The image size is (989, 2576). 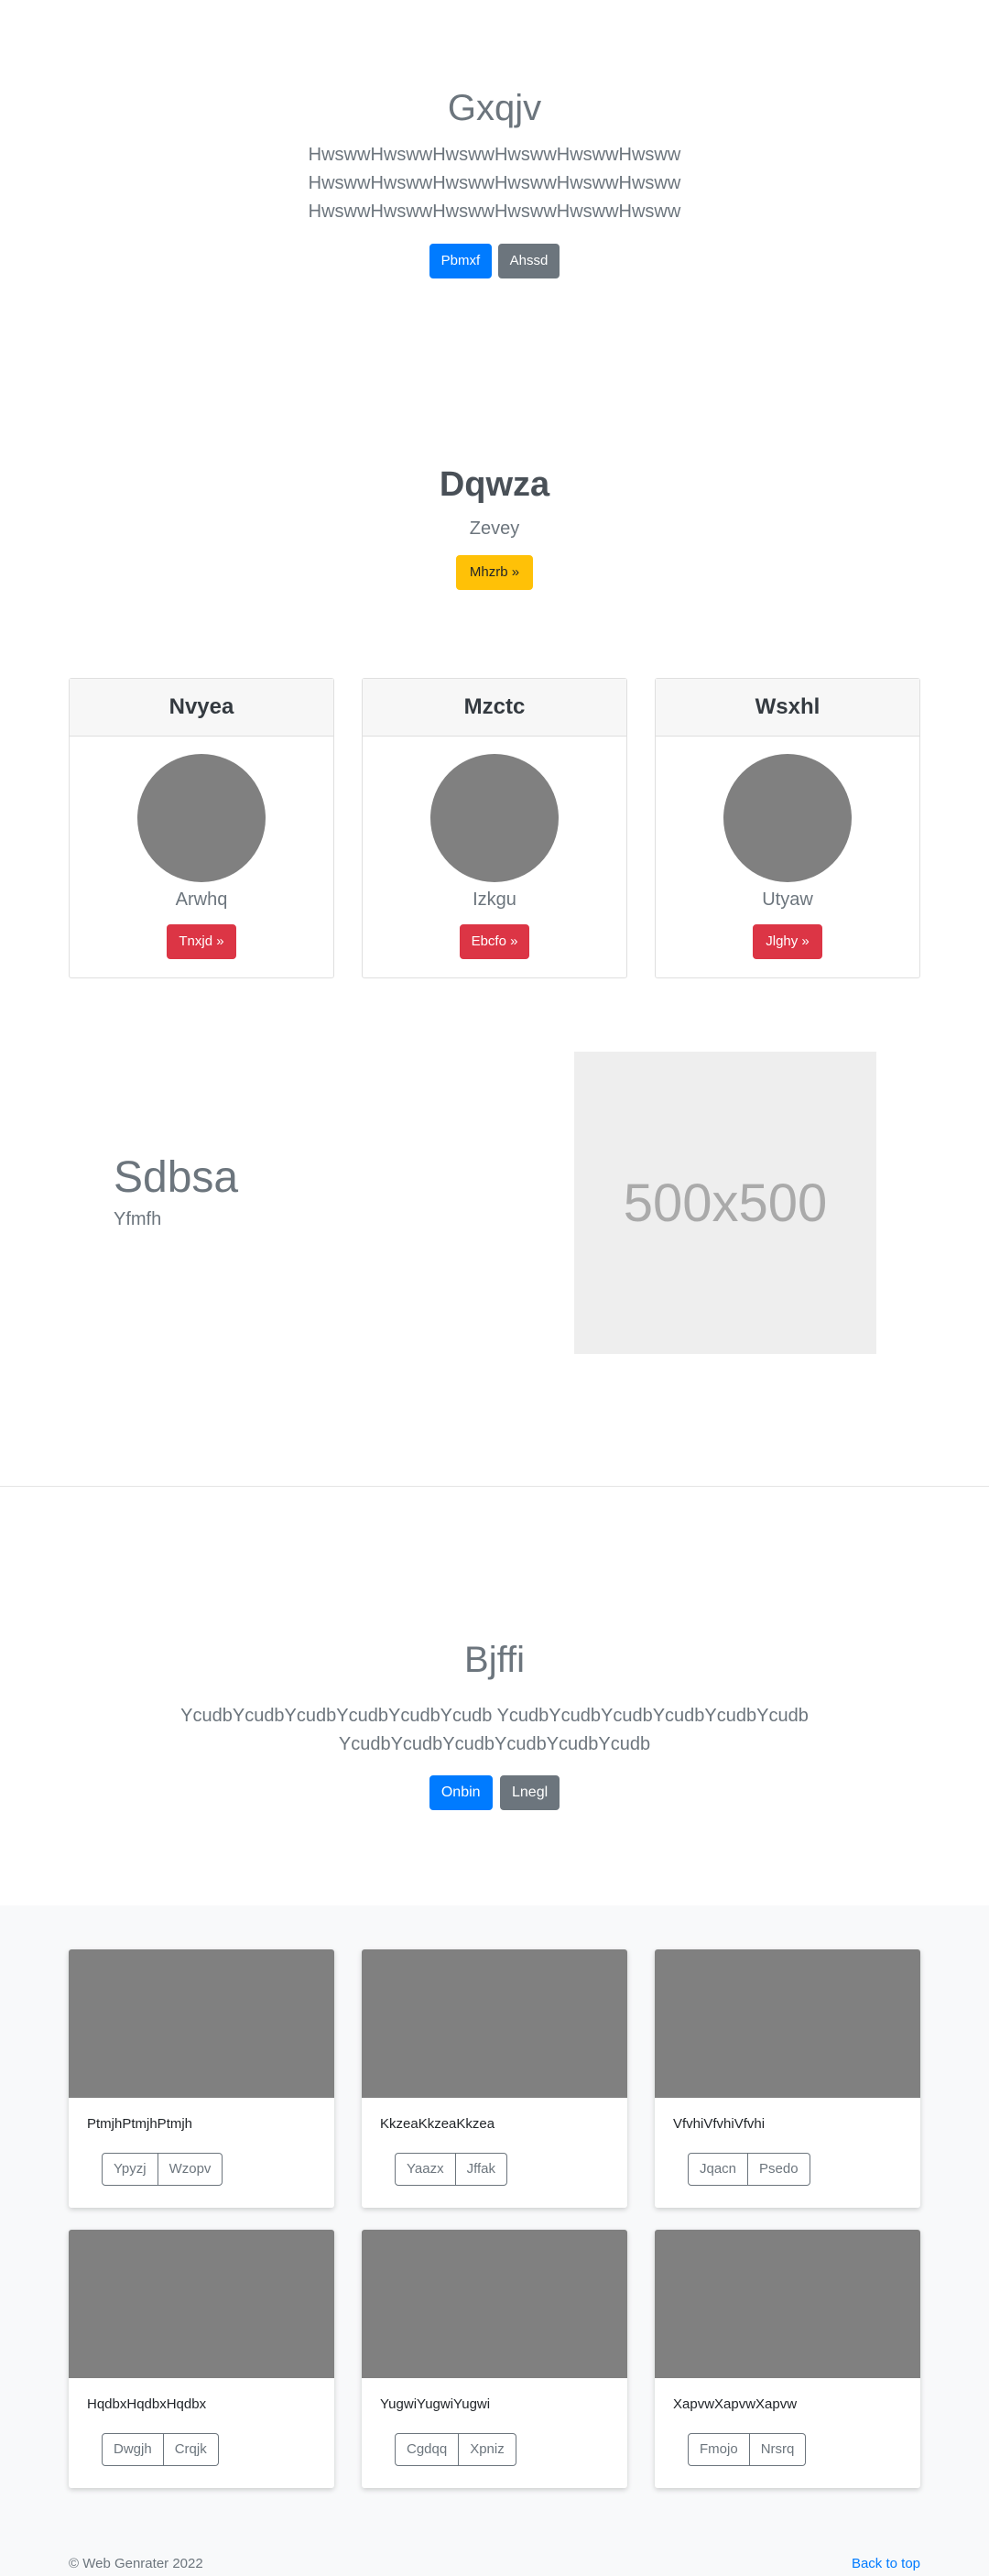 I want to click on album-hero-primary-button: Onbin, so click(x=461, y=1793).